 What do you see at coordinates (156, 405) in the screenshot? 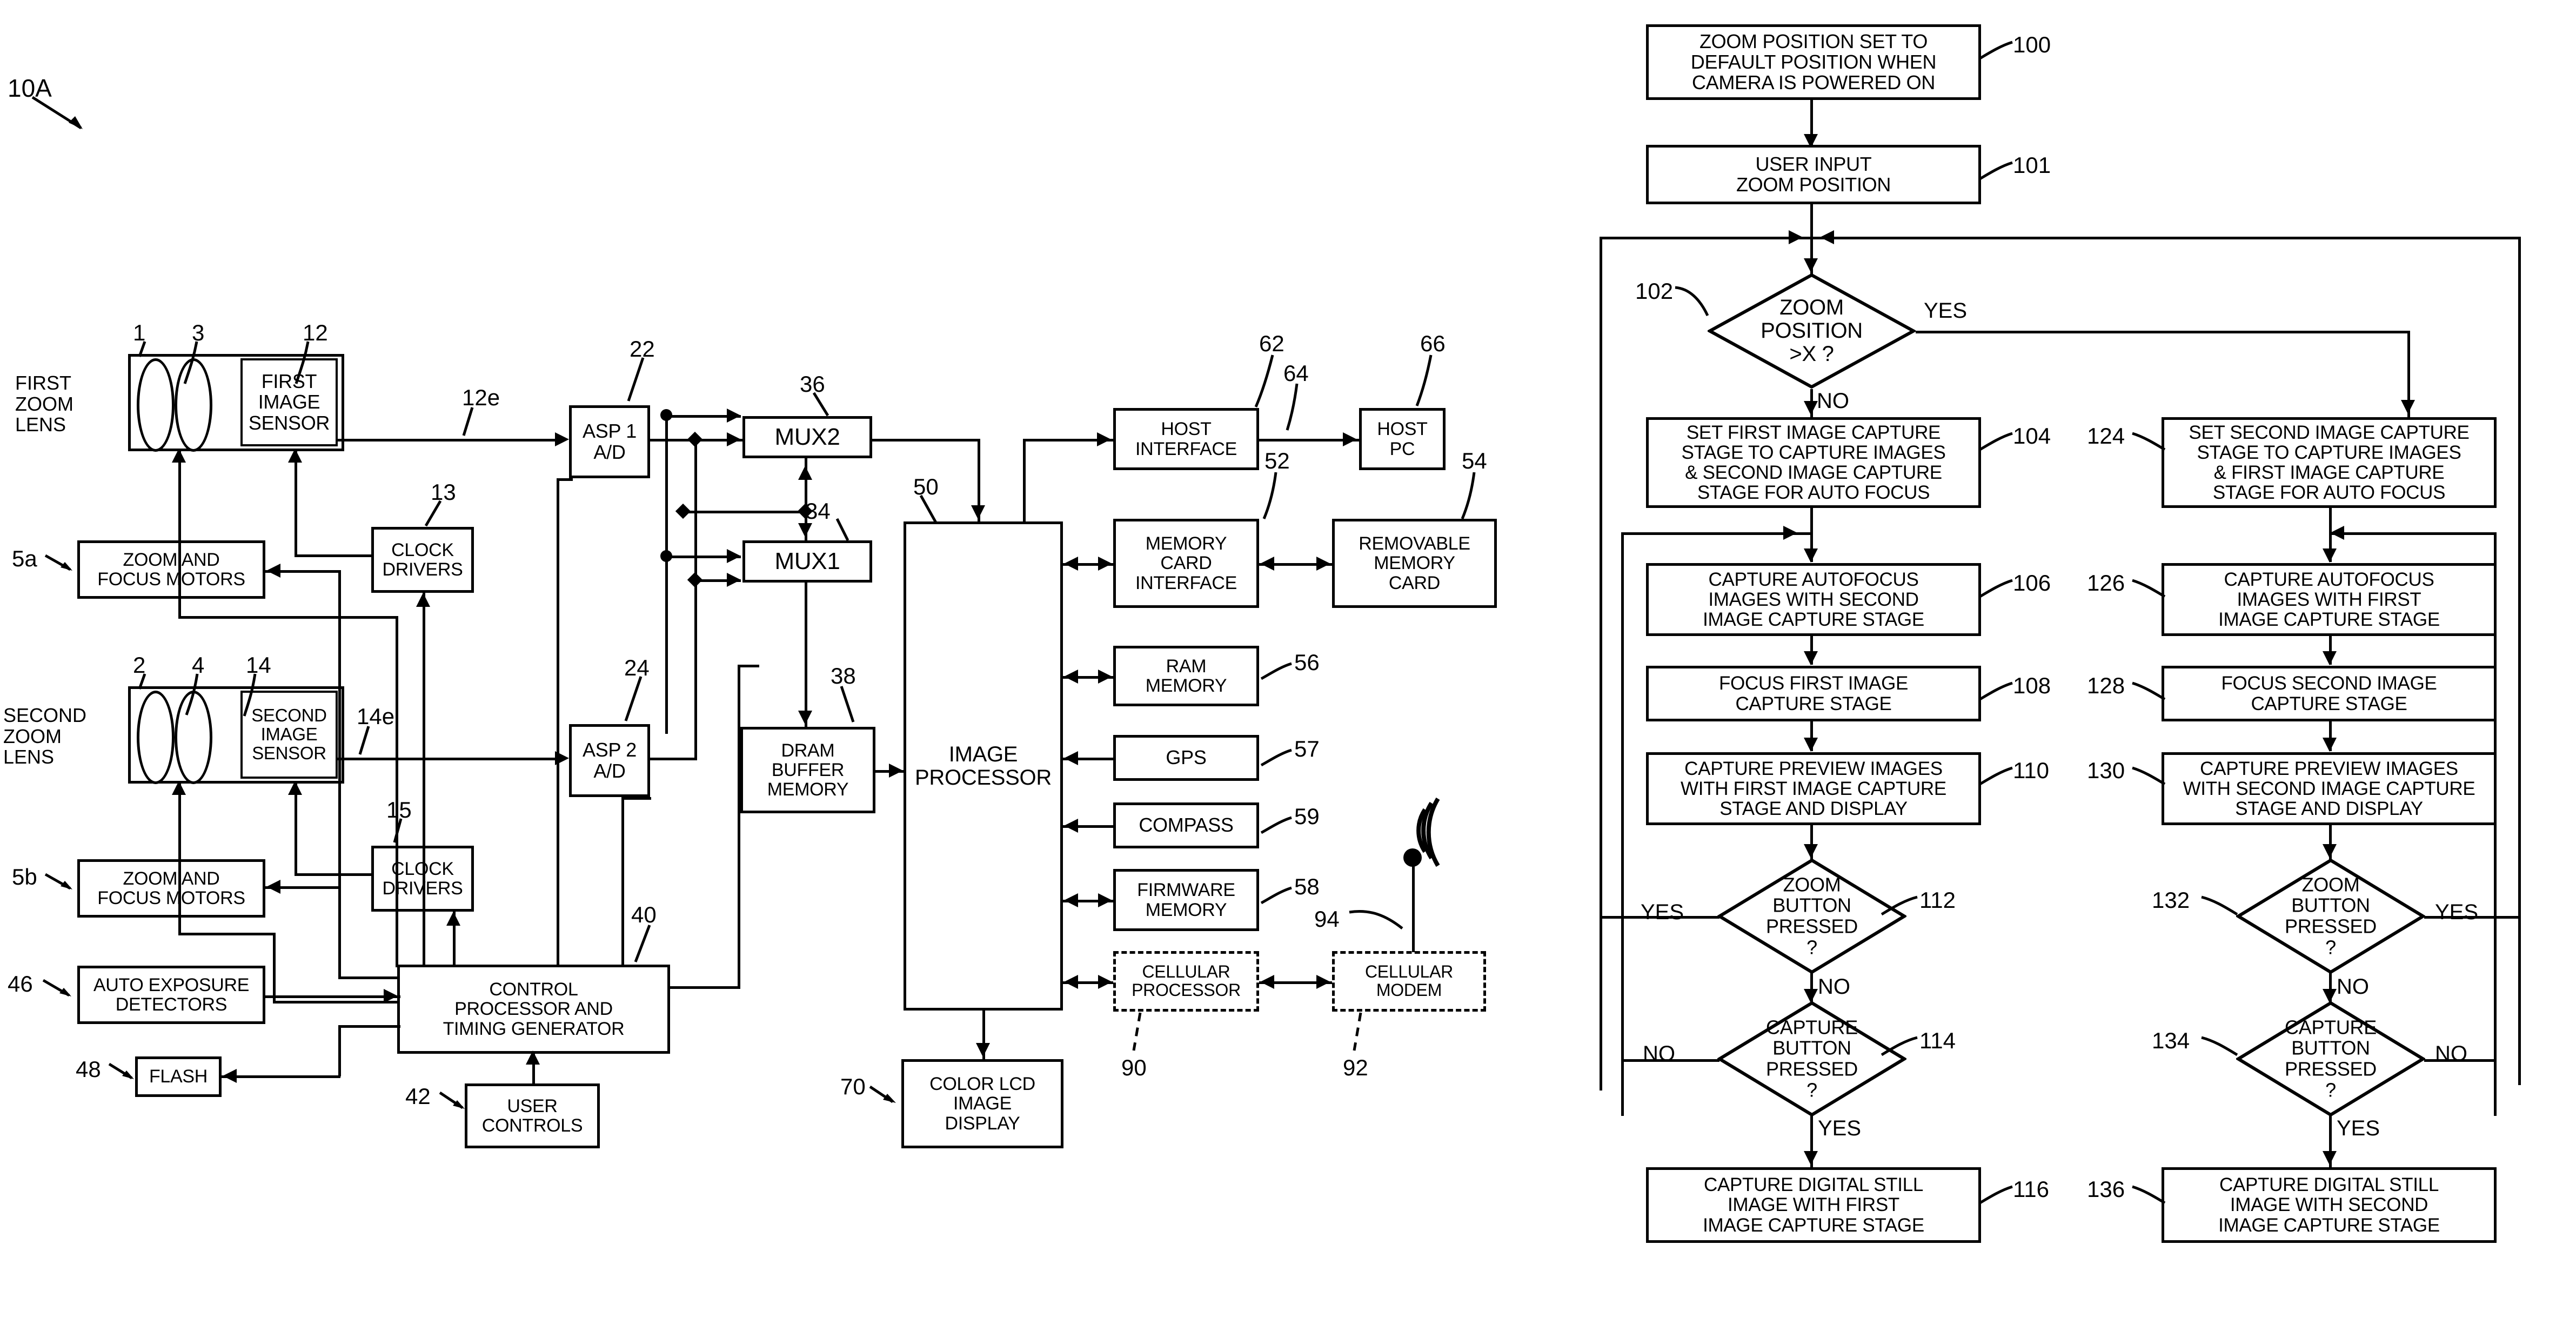
I see `first-lens-element-front-icon` at bounding box center [156, 405].